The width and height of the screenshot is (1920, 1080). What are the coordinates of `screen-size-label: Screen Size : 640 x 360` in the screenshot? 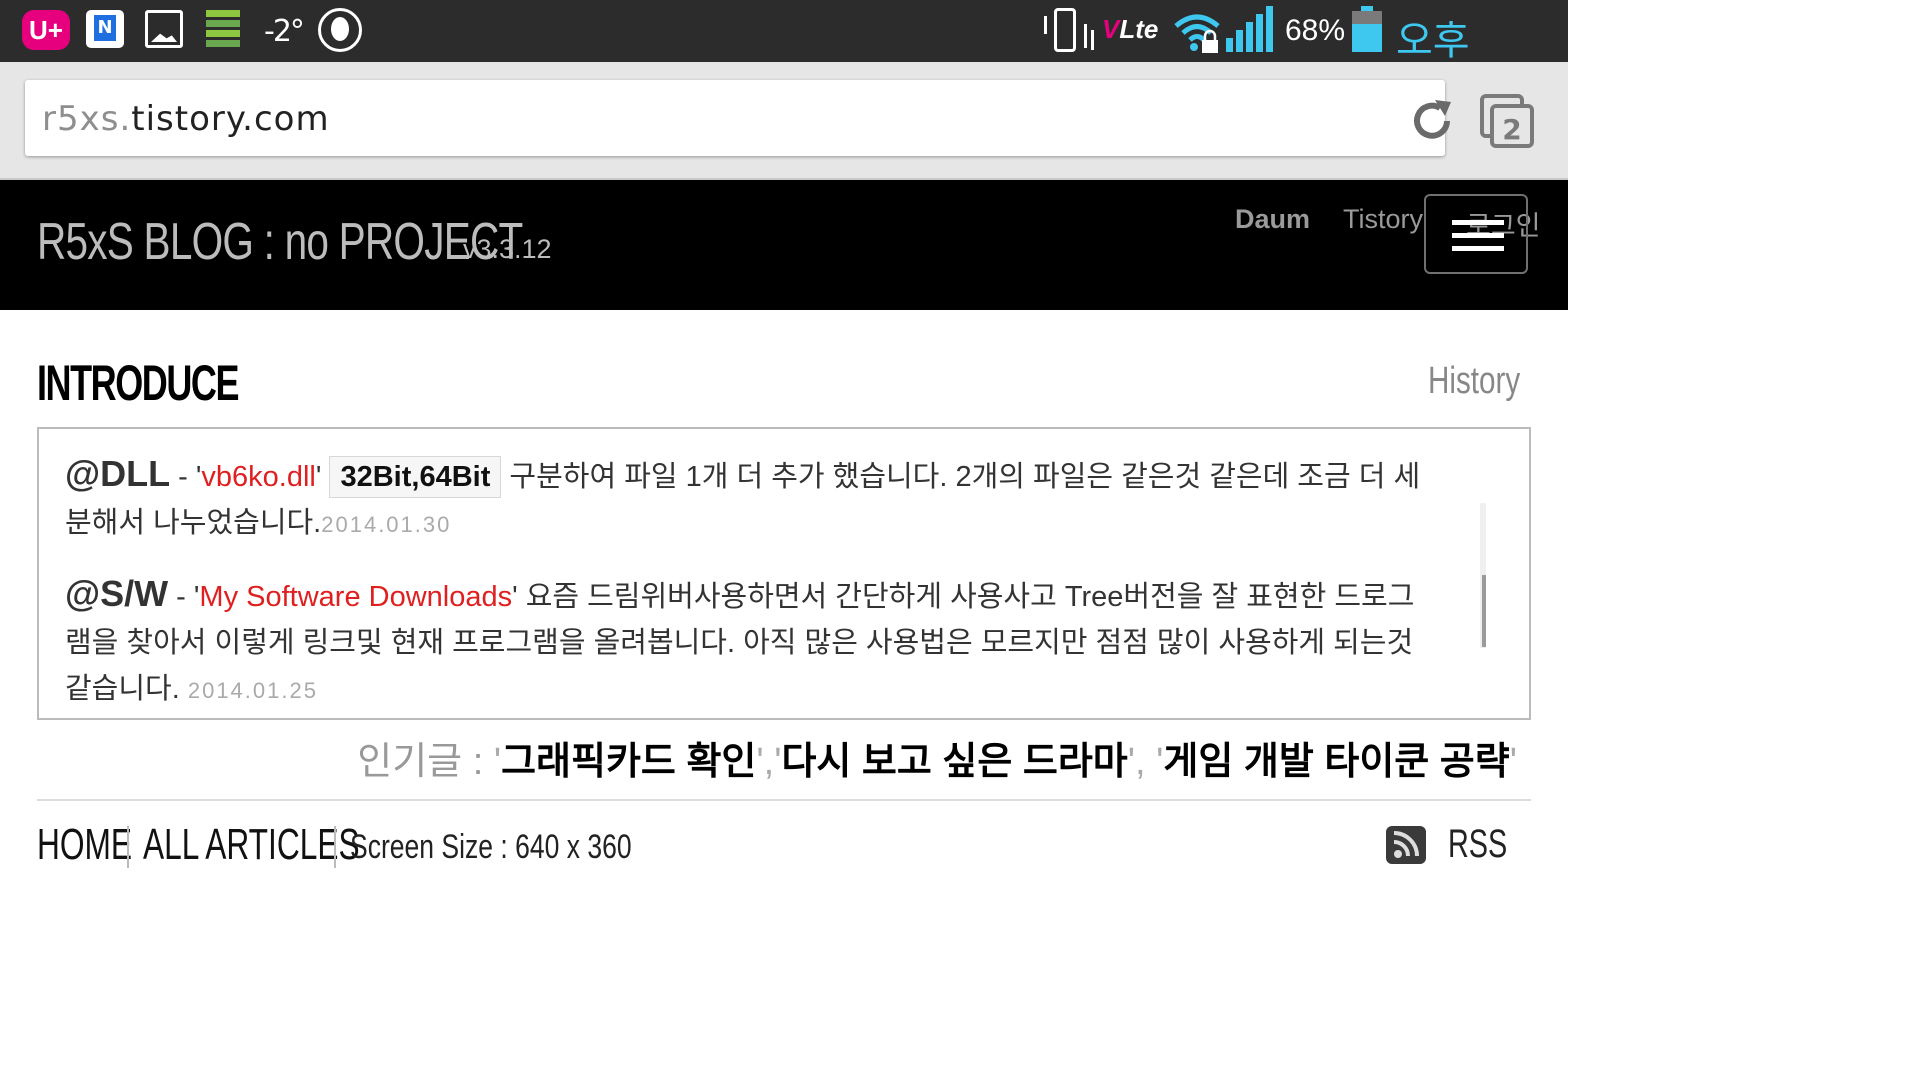 It's located at (491, 847).